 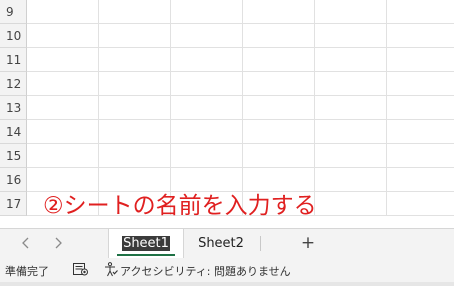 I want to click on grid-row: 15, so click(x=227, y=156).